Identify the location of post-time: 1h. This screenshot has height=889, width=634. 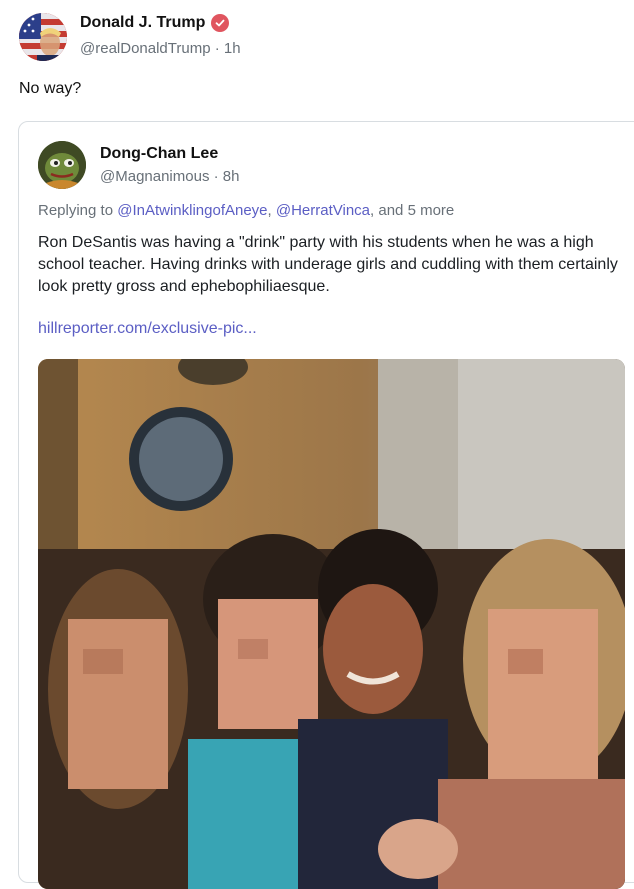
(232, 48).